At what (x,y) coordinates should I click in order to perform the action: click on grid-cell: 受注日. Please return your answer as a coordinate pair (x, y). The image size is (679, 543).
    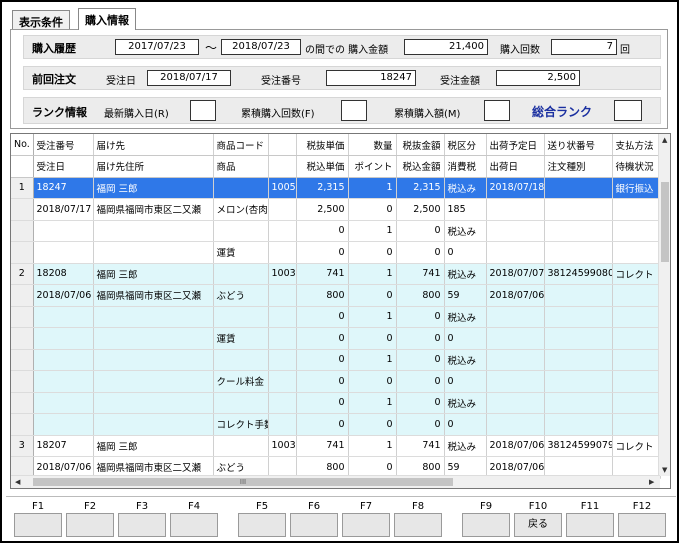
    Looking at the image, I should click on (63, 166).